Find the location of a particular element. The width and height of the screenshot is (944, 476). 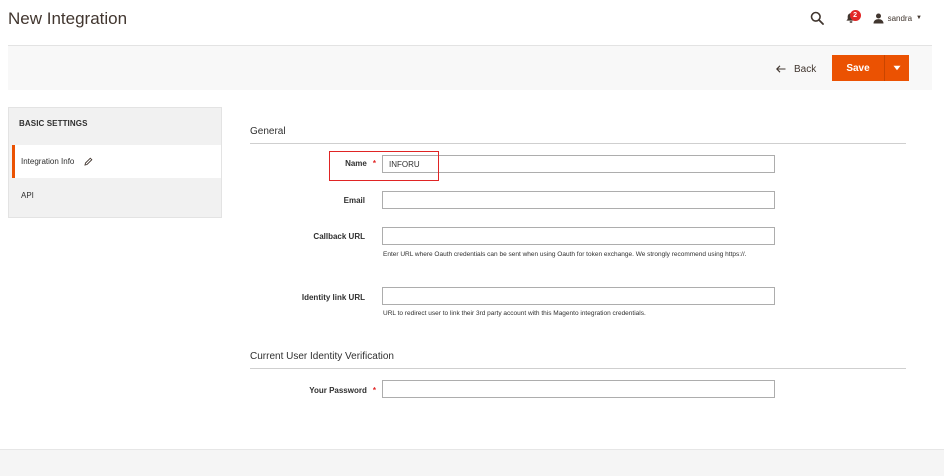

footer is located at coordinates (472, 462).